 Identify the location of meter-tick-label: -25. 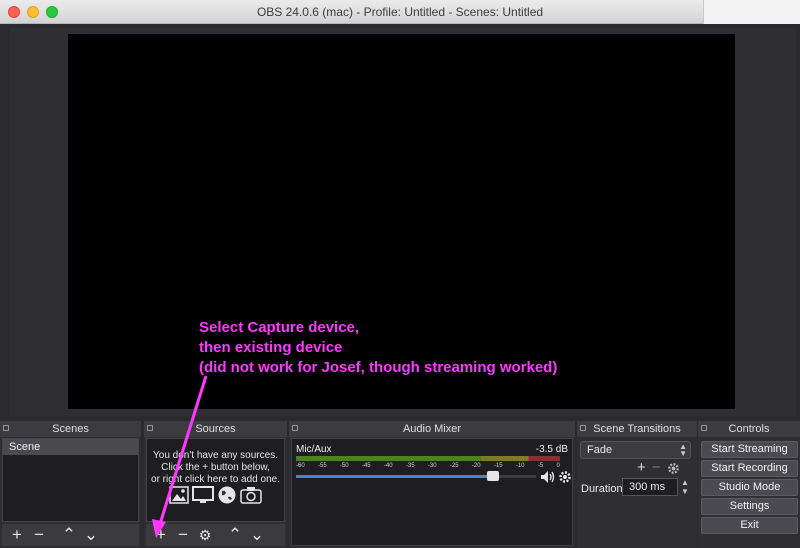
(454, 466).